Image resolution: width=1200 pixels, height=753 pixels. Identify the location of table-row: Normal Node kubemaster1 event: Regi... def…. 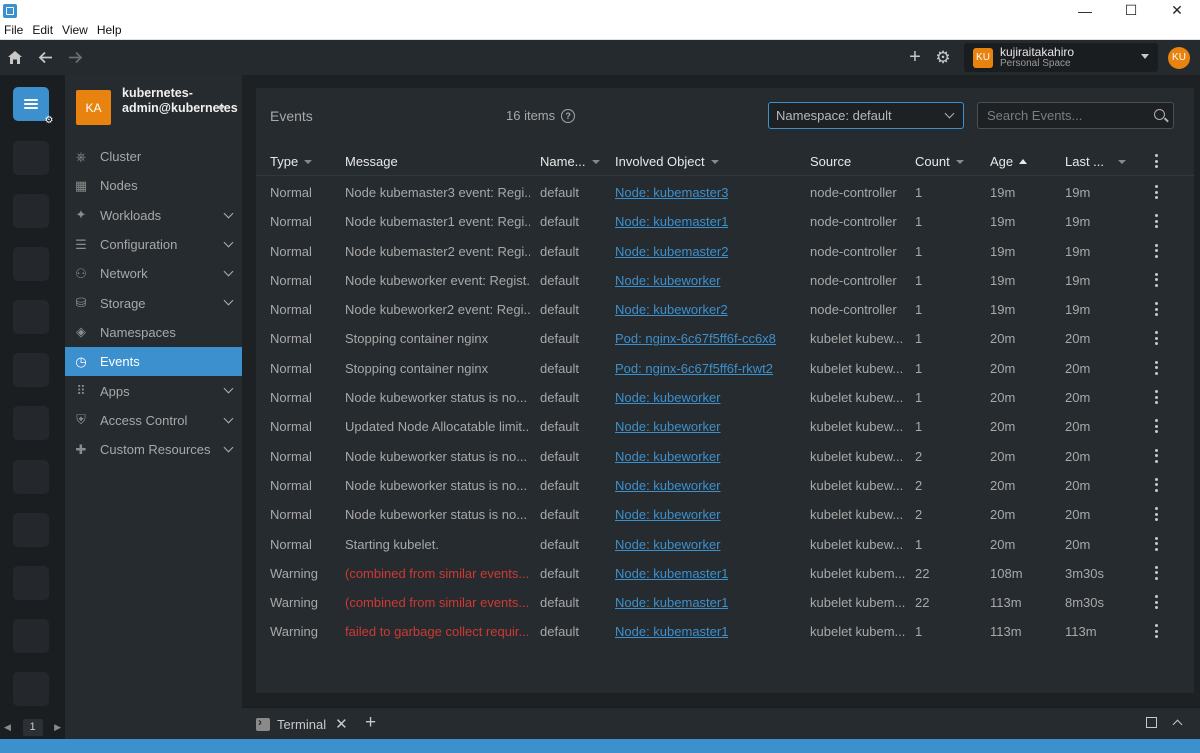
(725, 220).